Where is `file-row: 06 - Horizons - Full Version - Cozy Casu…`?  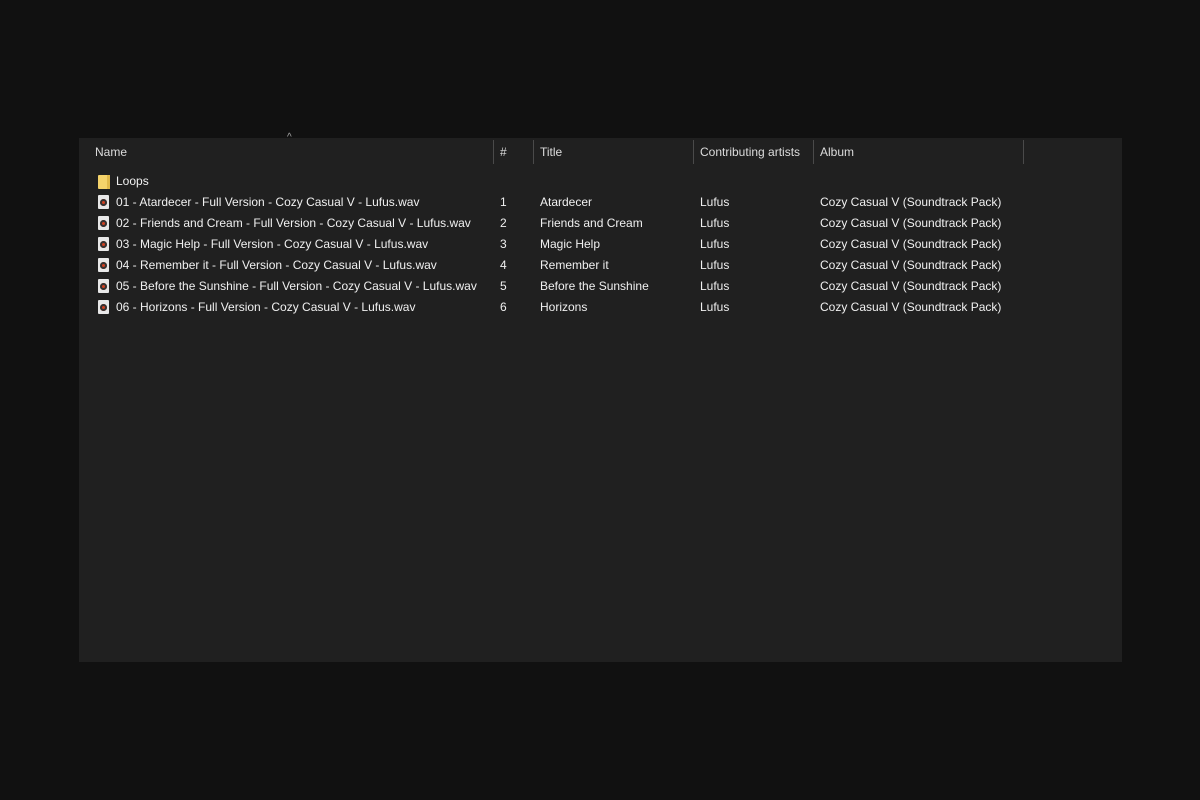
file-row: 06 - Horizons - Full Version - Cozy Casu… is located at coordinates (600, 307).